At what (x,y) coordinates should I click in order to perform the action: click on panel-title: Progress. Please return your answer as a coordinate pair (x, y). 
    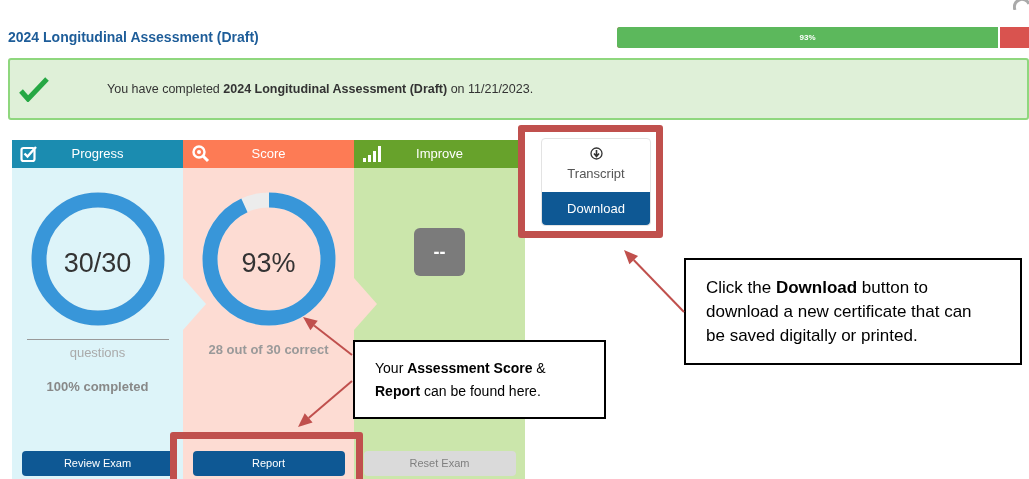
    Looking at the image, I should click on (97, 154).